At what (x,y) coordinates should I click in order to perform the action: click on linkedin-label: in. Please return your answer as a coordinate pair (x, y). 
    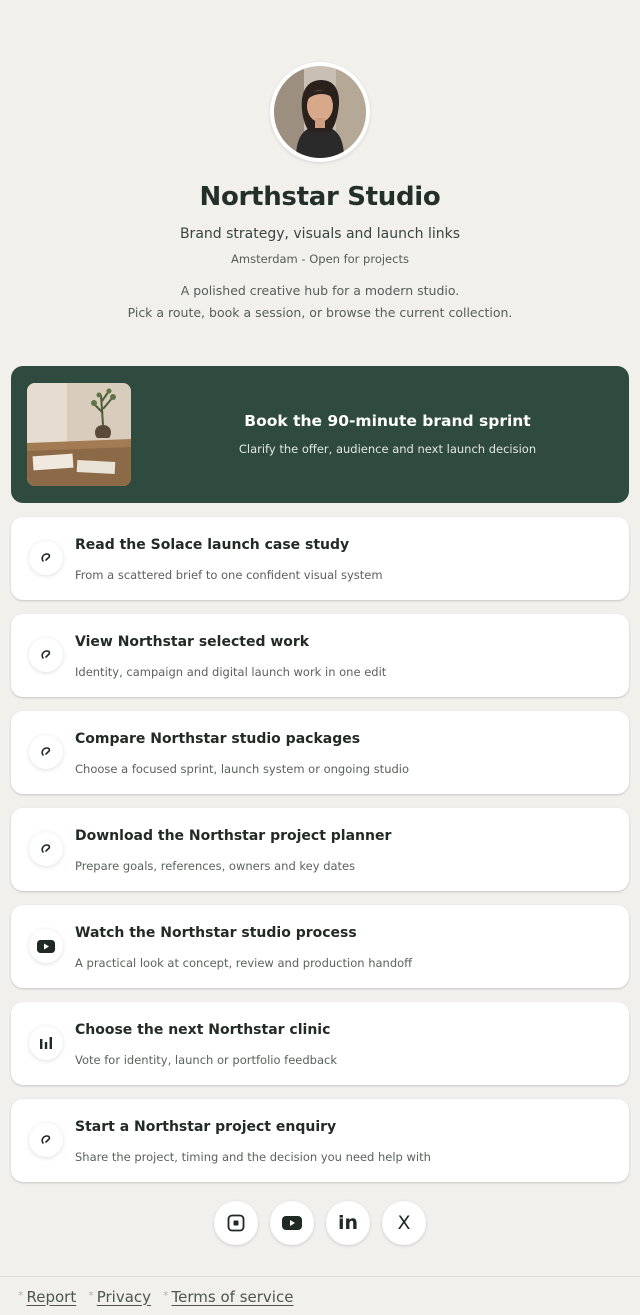
    Looking at the image, I should click on (348, 1223).